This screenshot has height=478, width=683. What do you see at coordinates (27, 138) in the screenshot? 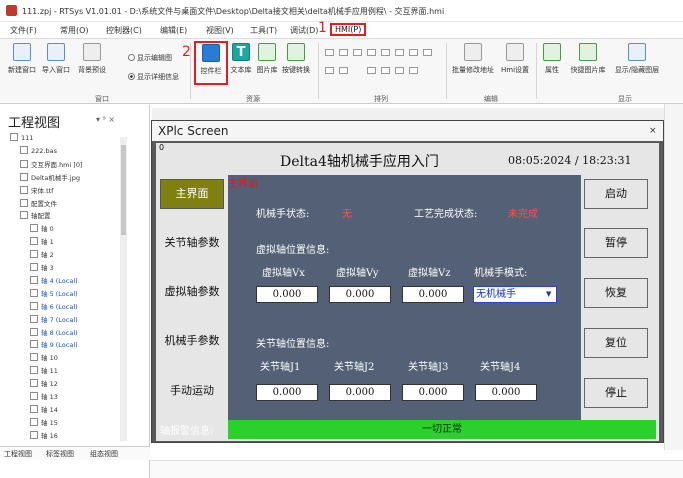
I see `tree-item-label: 111` at bounding box center [27, 138].